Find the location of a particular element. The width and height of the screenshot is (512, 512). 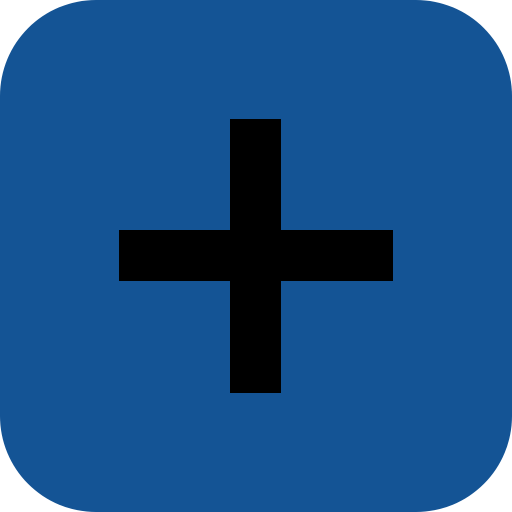

plus-icon-horizontal-stroke is located at coordinates (256, 255).